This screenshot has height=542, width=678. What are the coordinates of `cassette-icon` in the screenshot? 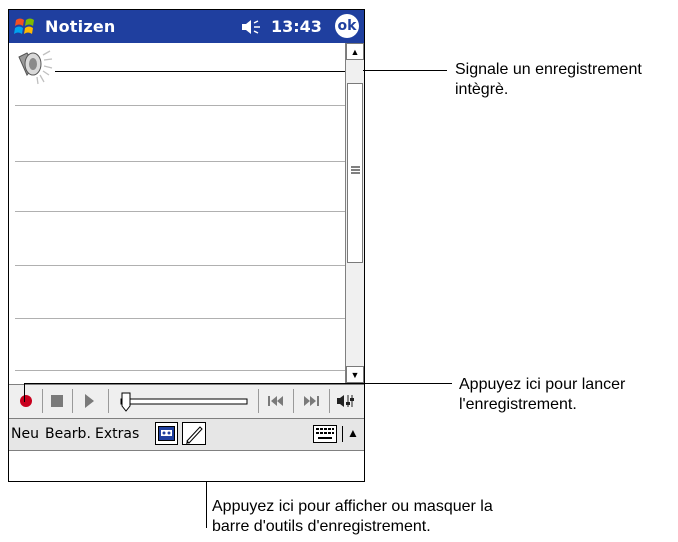 It's located at (166, 433).